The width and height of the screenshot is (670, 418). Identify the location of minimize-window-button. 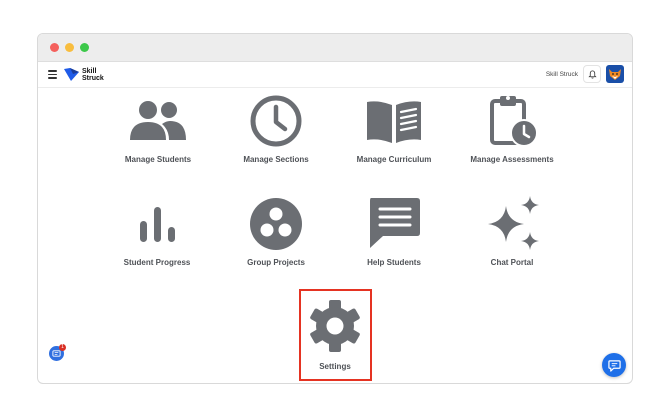
(69, 47).